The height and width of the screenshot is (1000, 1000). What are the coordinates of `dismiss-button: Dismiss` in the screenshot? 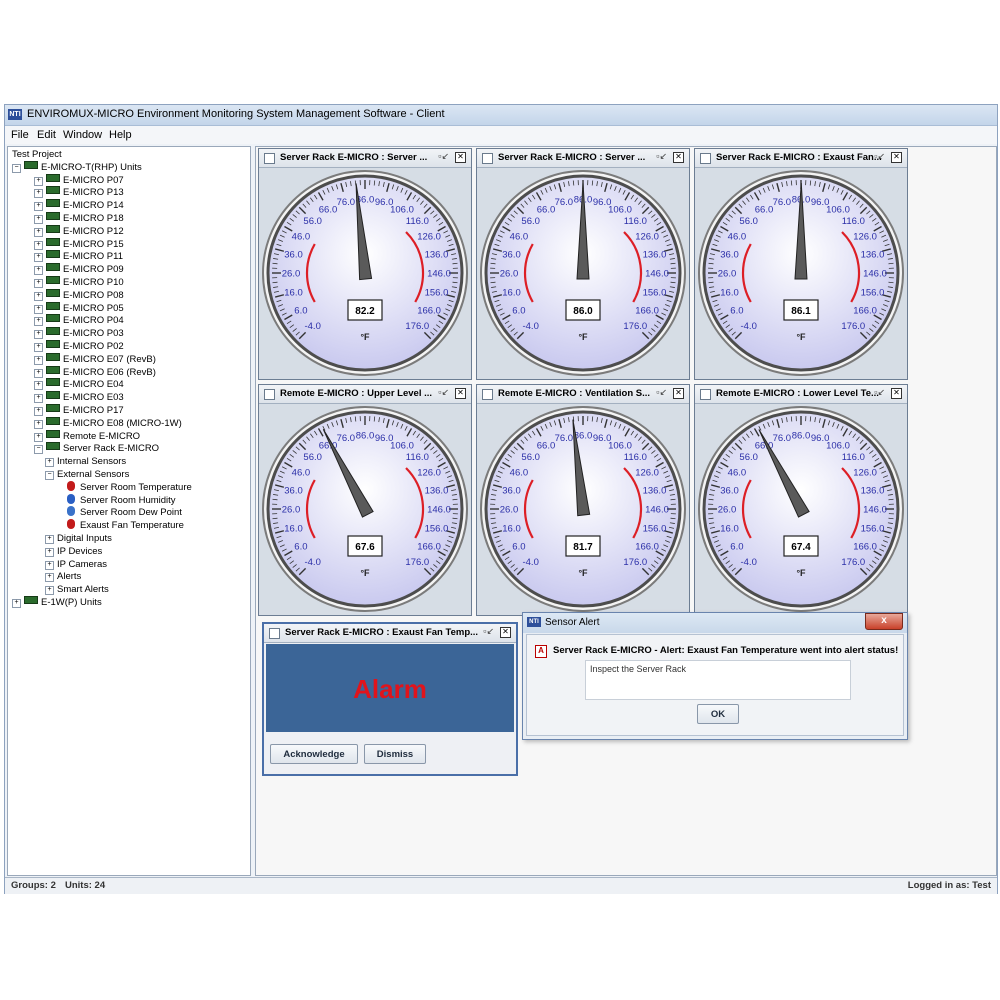 It's located at (395, 754).